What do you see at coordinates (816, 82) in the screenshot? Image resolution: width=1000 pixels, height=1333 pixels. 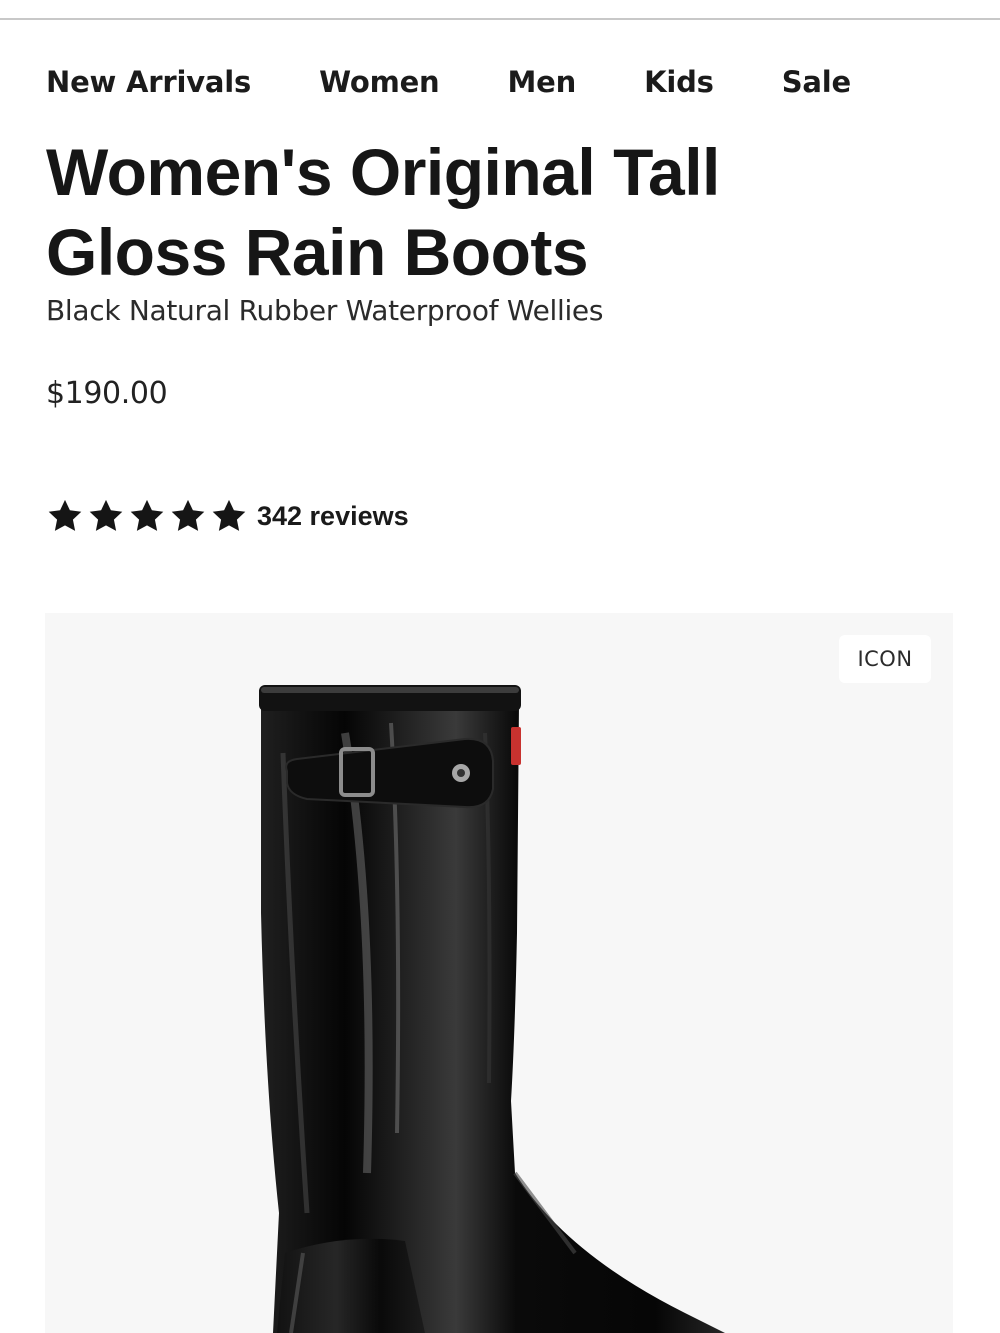 I see `nav-sale: Sale` at bounding box center [816, 82].